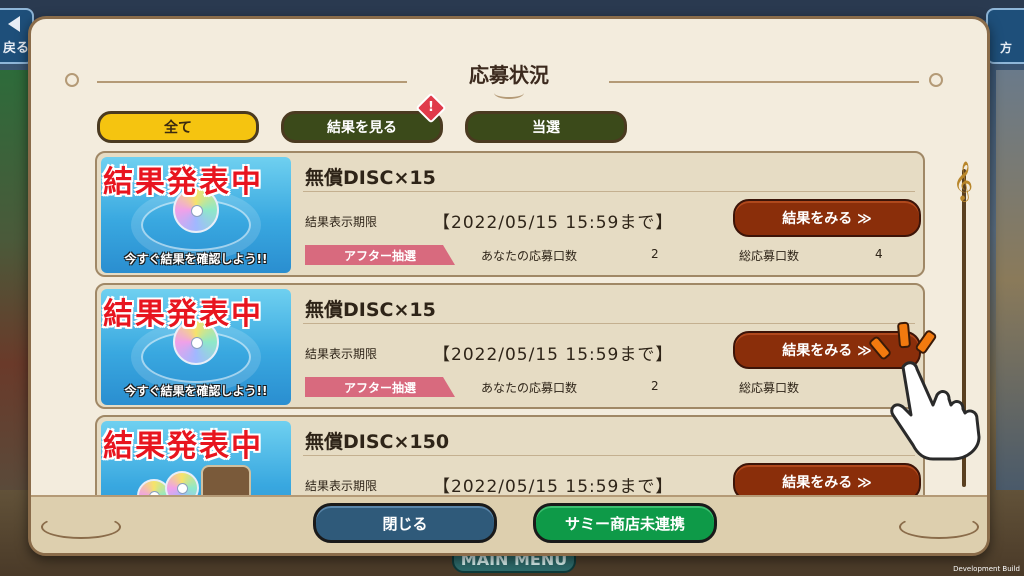  What do you see at coordinates (1005, 36) in the screenshot?
I see `side-menu-button: 方` at bounding box center [1005, 36].